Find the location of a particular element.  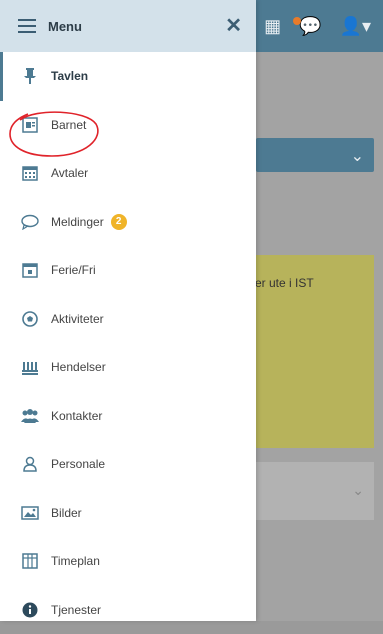

menu-item-label: Avtaler is located at coordinates (69, 173).